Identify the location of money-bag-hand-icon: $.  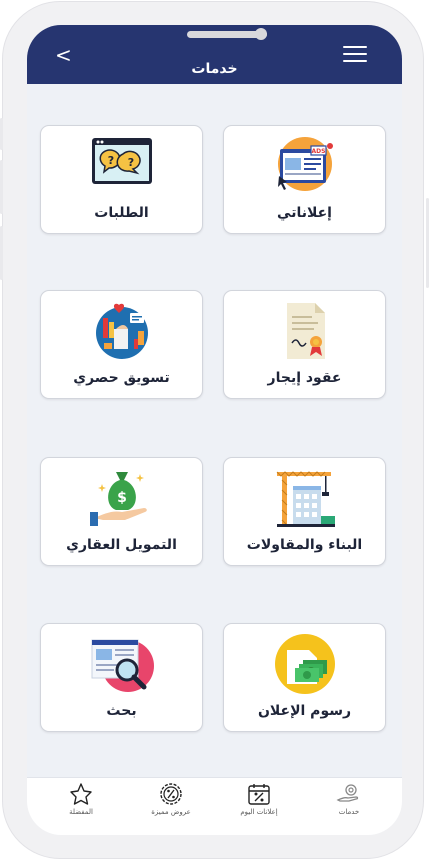
(118, 499).